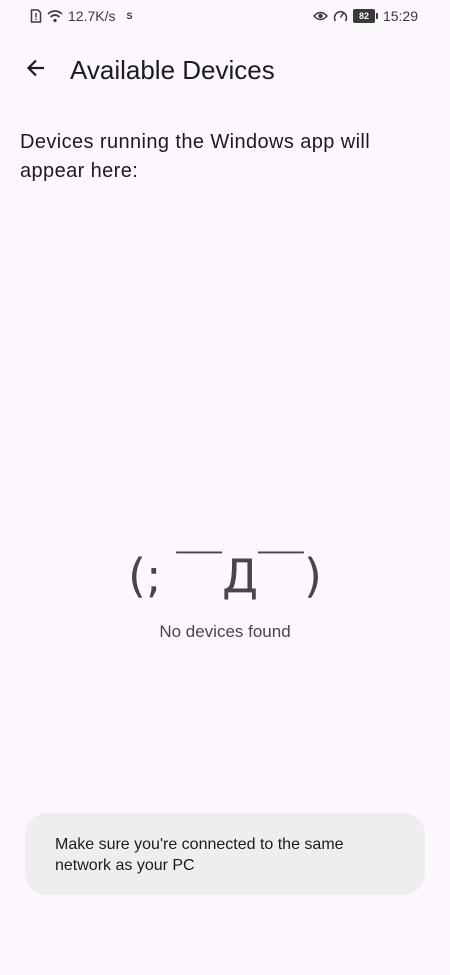 This screenshot has height=975, width=450. Describe the element at coordinates (36, 16) in the screenshot. I see `notification-alert-icon` at that location.